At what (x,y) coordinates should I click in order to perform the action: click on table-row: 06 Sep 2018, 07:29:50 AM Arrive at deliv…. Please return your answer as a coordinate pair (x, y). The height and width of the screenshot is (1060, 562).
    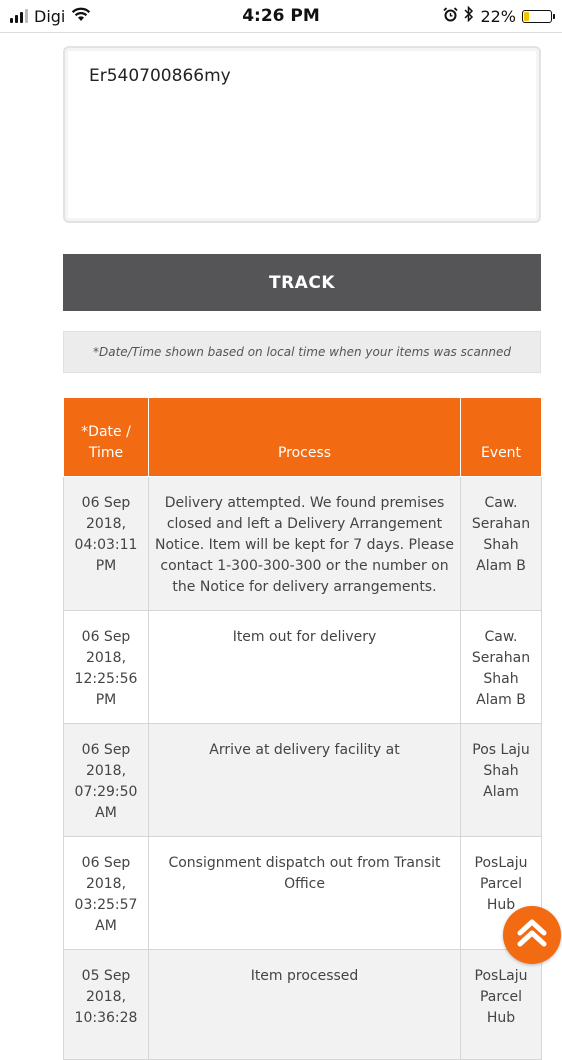
    Looking at the image, I should click on (302, 780).